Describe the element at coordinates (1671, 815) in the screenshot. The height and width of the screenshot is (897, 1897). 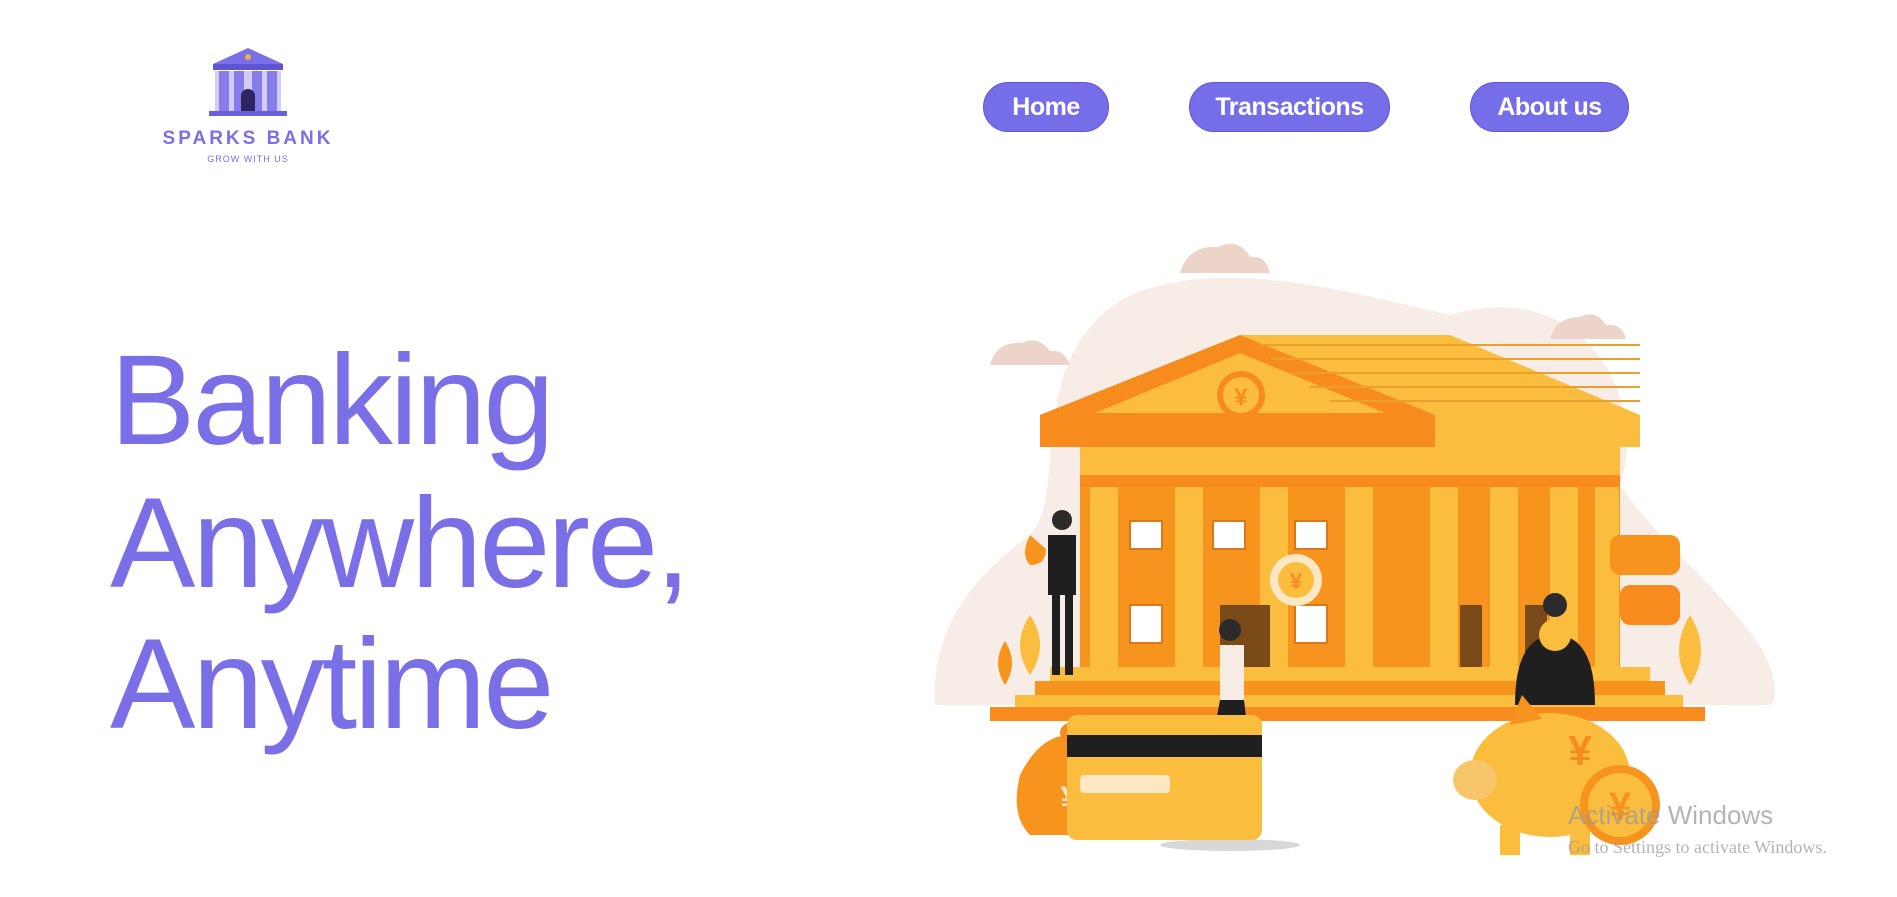
I see `watermark-title: Activate Windows` at that location.